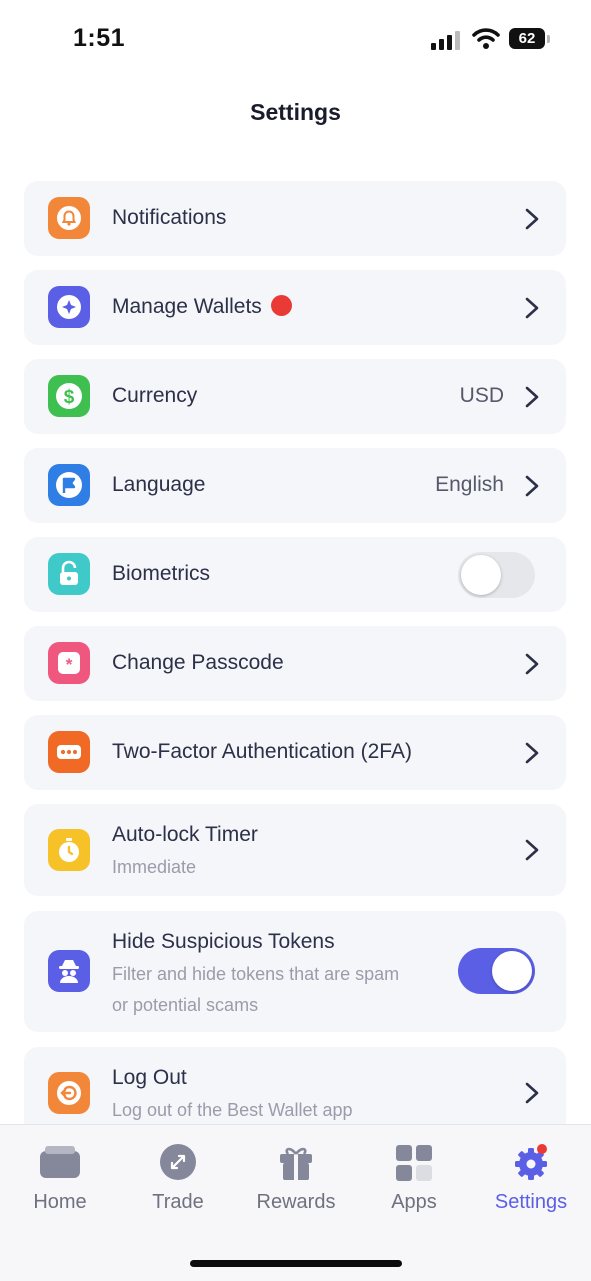  What do you see at coordinates (60, 1162) in the screenshot?
I see `card-icon` at bounding box center [60, 1162].